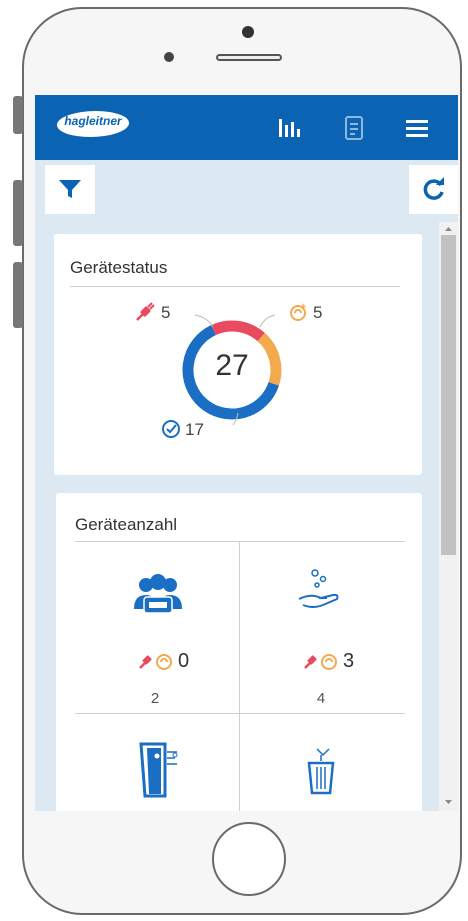 The width and height of the screenshot is (468, 921). Describe the element at coordinates (318, 588) in the screenshot. I see `hand-soap-icon` at that location.